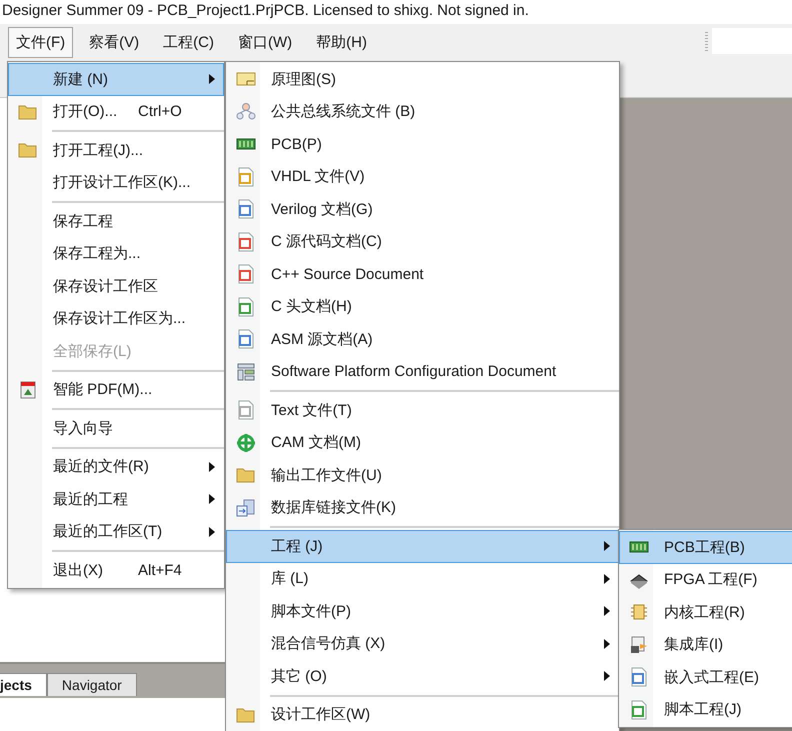 The height and width of the screenshot is (731, 792). I want to click on menu-item: PCB(P), so click(422, 144).